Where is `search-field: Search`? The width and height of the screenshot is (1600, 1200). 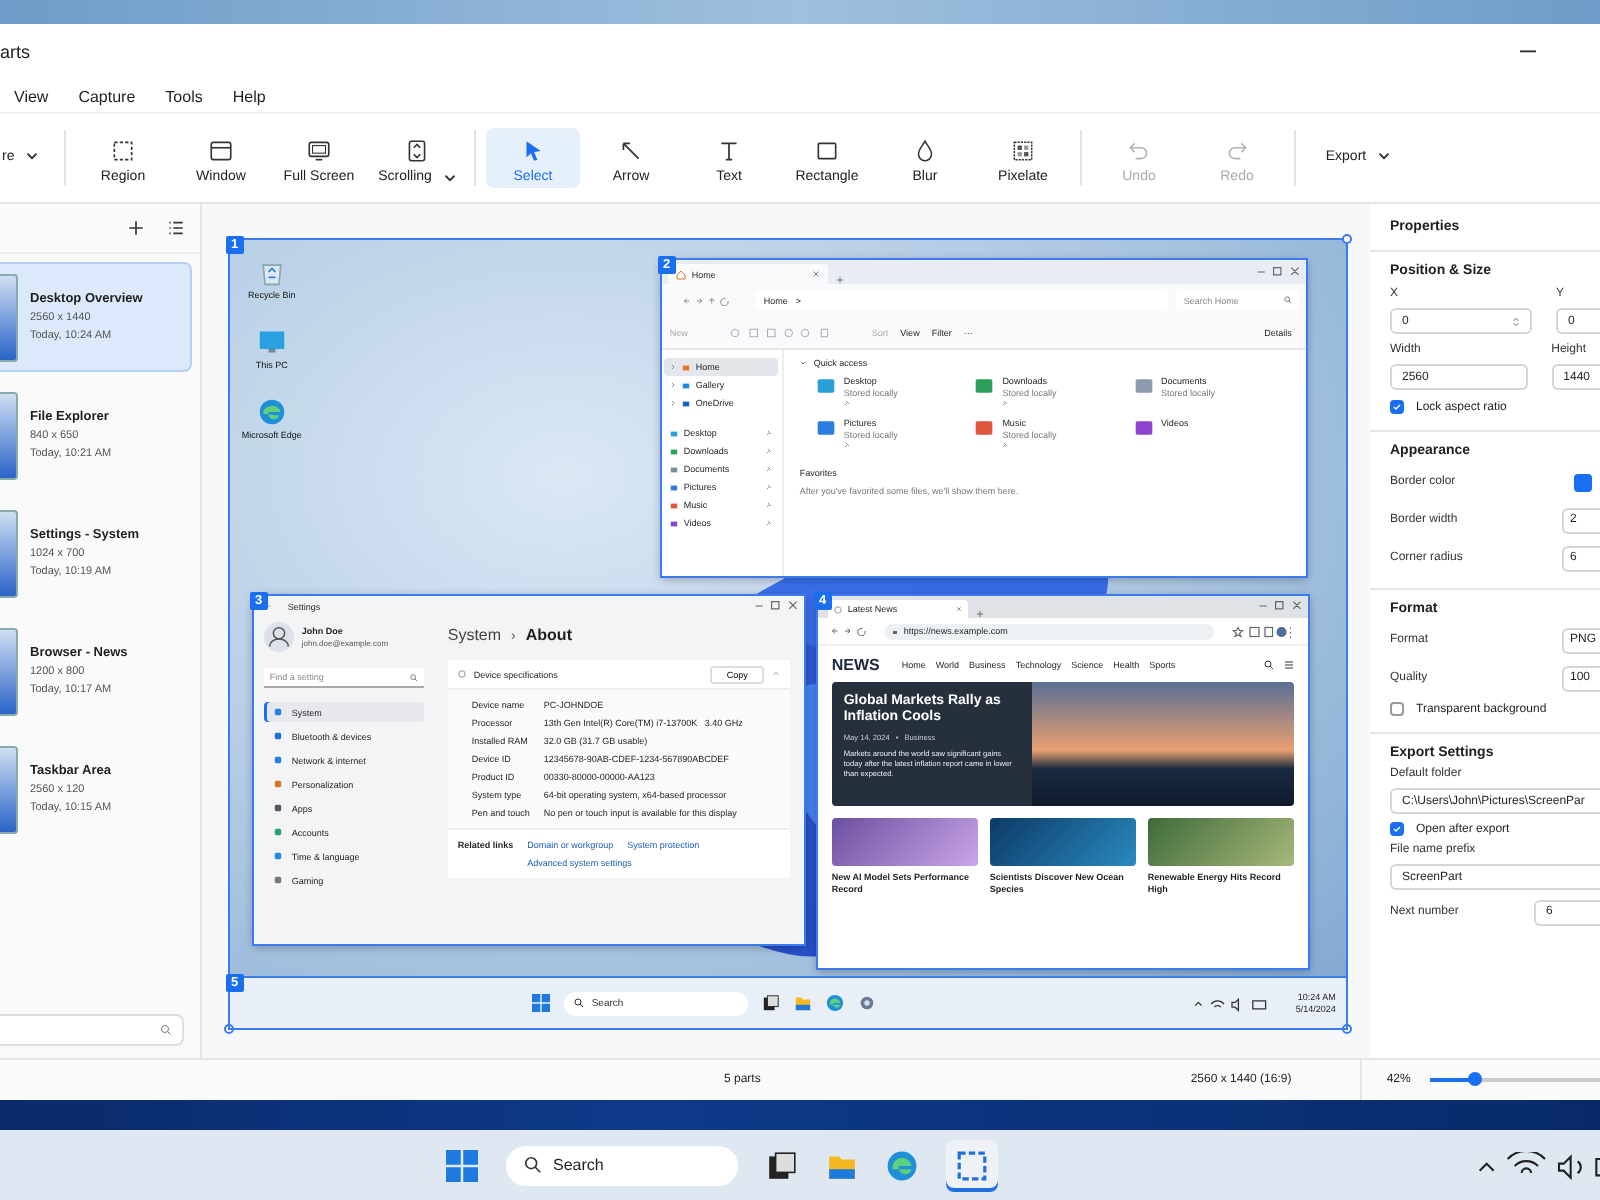
search-field: Search is located at coordinates (621, 1165).